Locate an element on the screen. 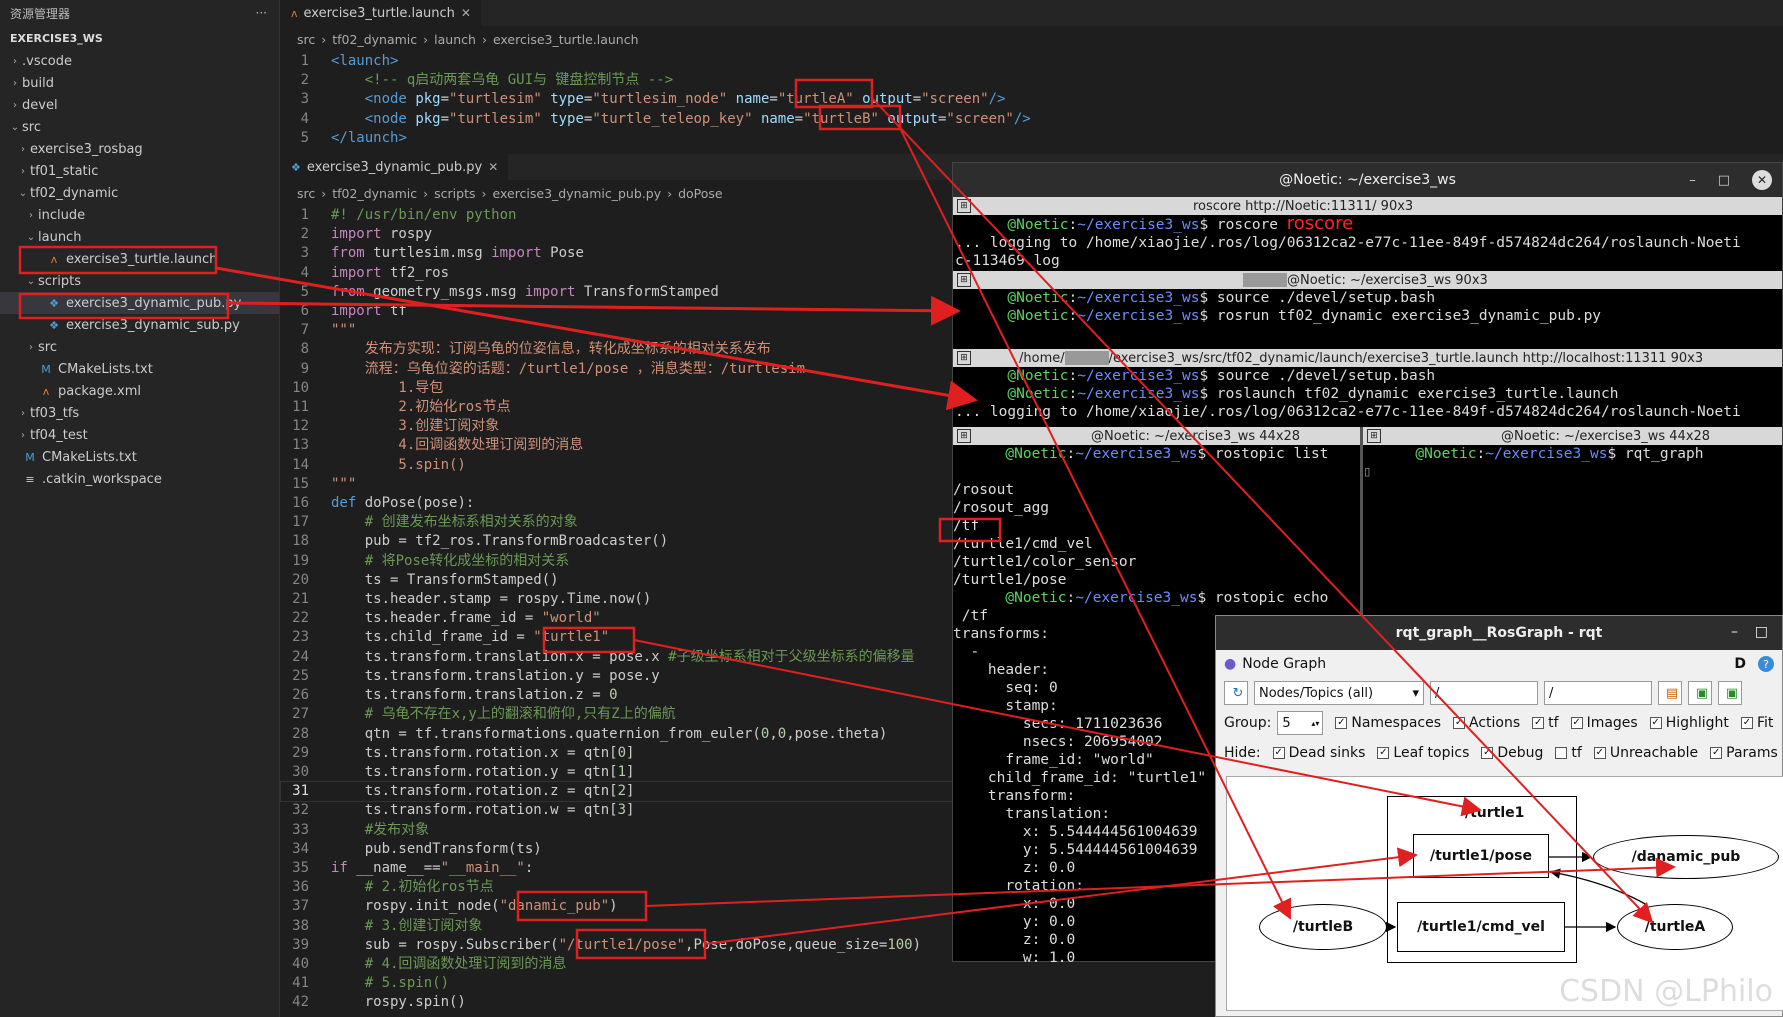  tree-item: ❖ exercise3_dynamic_pub.py is located at coordinates (139, 303).